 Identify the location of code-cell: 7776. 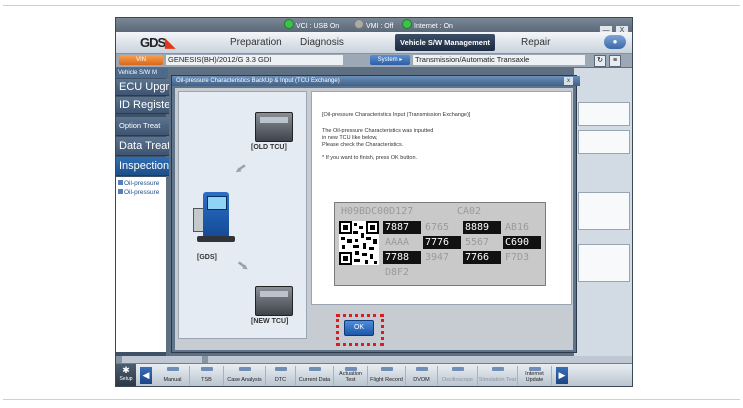
(442, 242).